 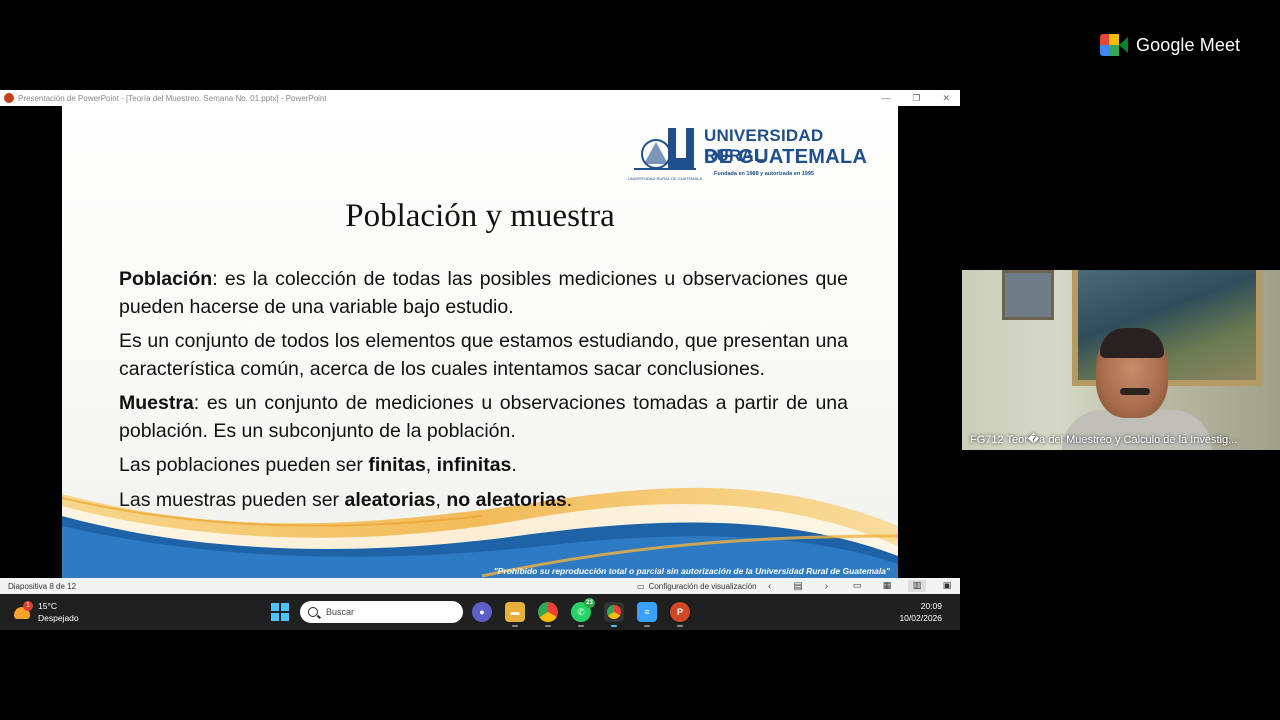 I want to click on whatsapp-badge: 23, so click(x=589, y=603).